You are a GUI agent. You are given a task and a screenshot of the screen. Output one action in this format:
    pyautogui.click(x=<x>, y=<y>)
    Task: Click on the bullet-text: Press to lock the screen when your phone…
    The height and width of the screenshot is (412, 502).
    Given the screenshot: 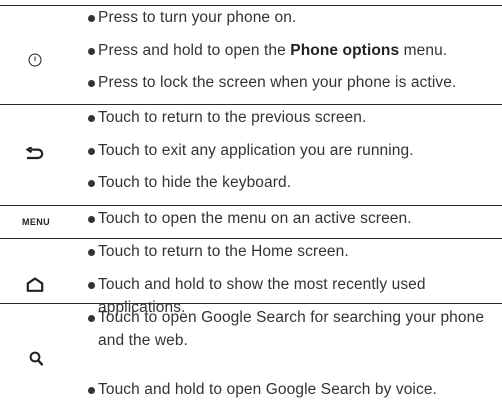 What is the action you would take?
    pyautogui.click(x=277, y=82)
    